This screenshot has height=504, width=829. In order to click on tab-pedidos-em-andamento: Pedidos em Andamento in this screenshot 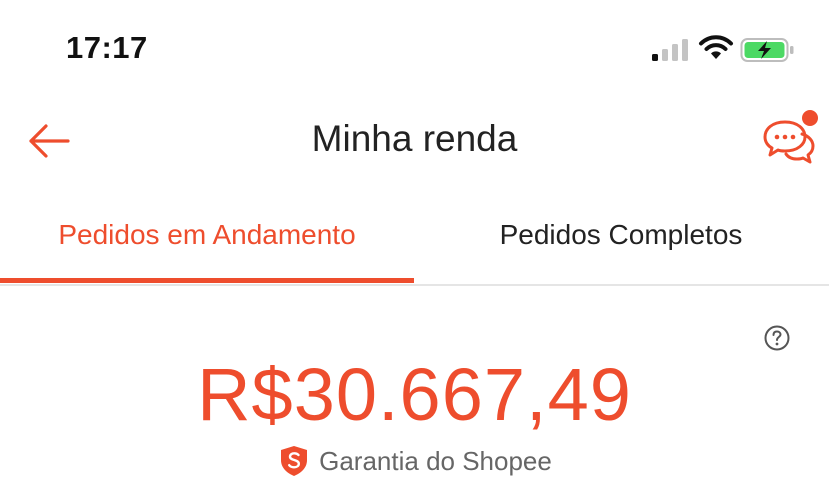, I will do `click(207, 235)`.